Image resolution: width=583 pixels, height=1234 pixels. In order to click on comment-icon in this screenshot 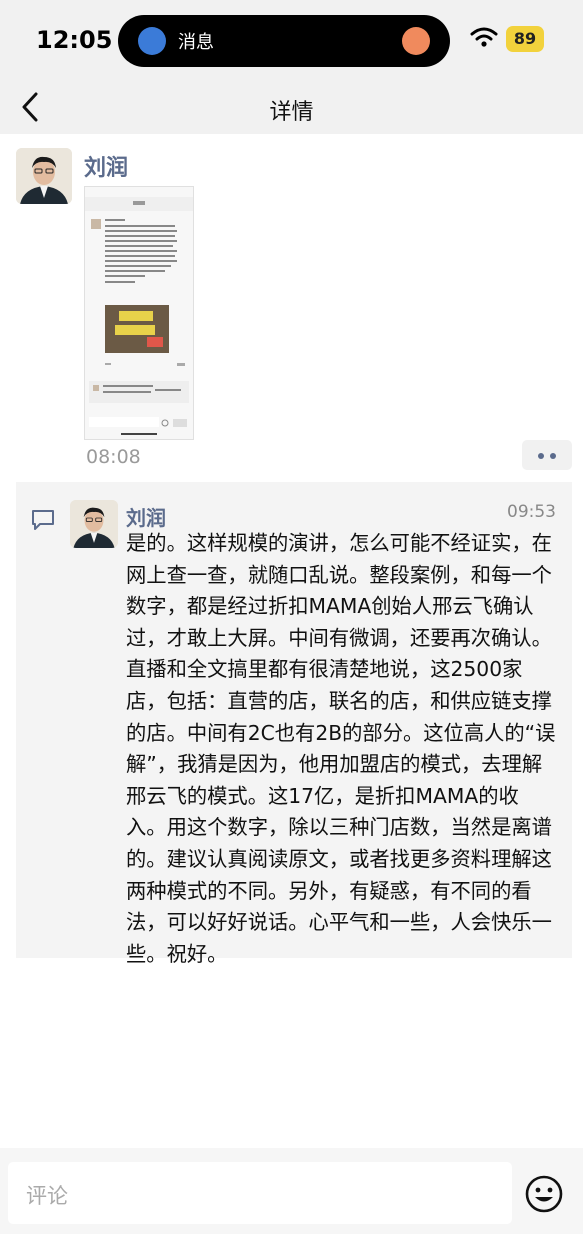, I will do `click(43, 520)`.